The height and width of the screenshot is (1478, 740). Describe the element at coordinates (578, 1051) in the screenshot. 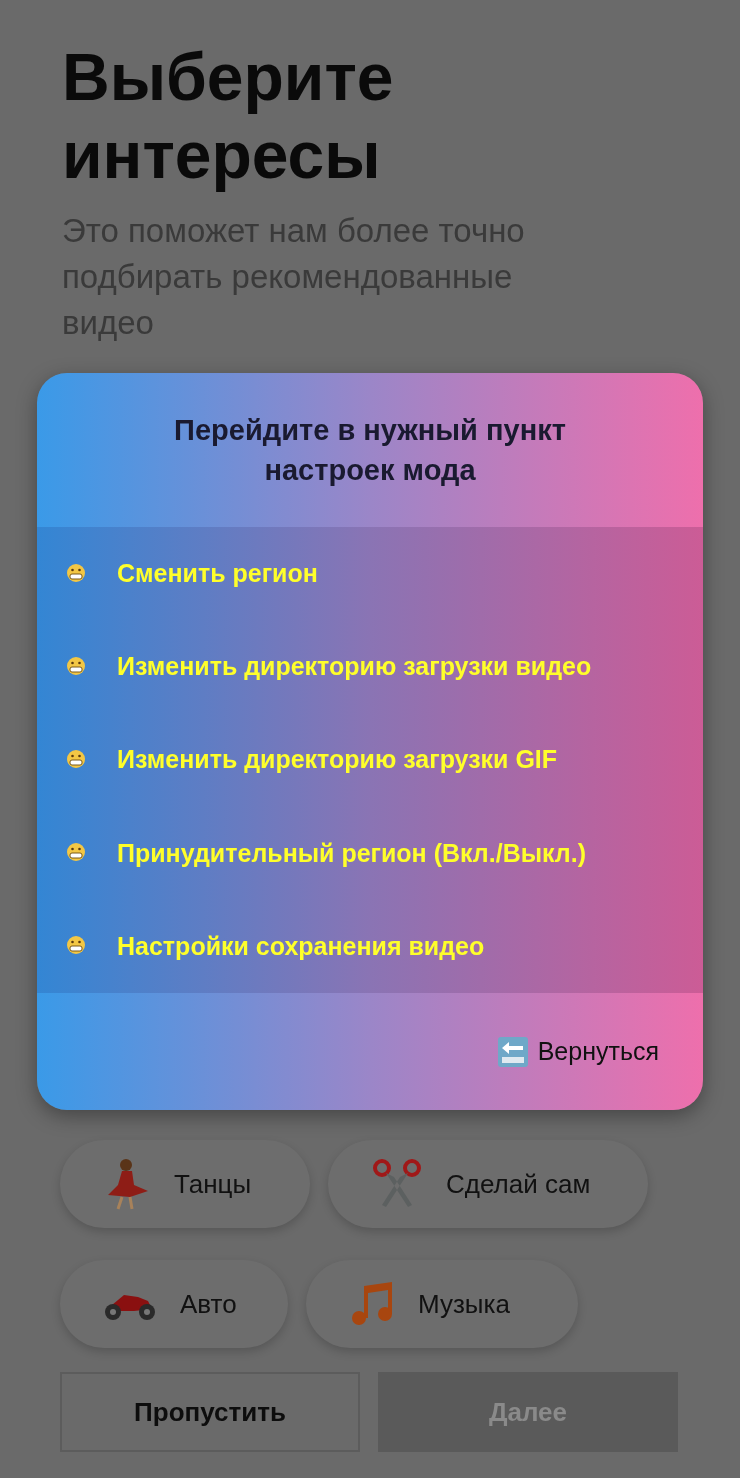

I see `back-button: Вернуться` at that location.